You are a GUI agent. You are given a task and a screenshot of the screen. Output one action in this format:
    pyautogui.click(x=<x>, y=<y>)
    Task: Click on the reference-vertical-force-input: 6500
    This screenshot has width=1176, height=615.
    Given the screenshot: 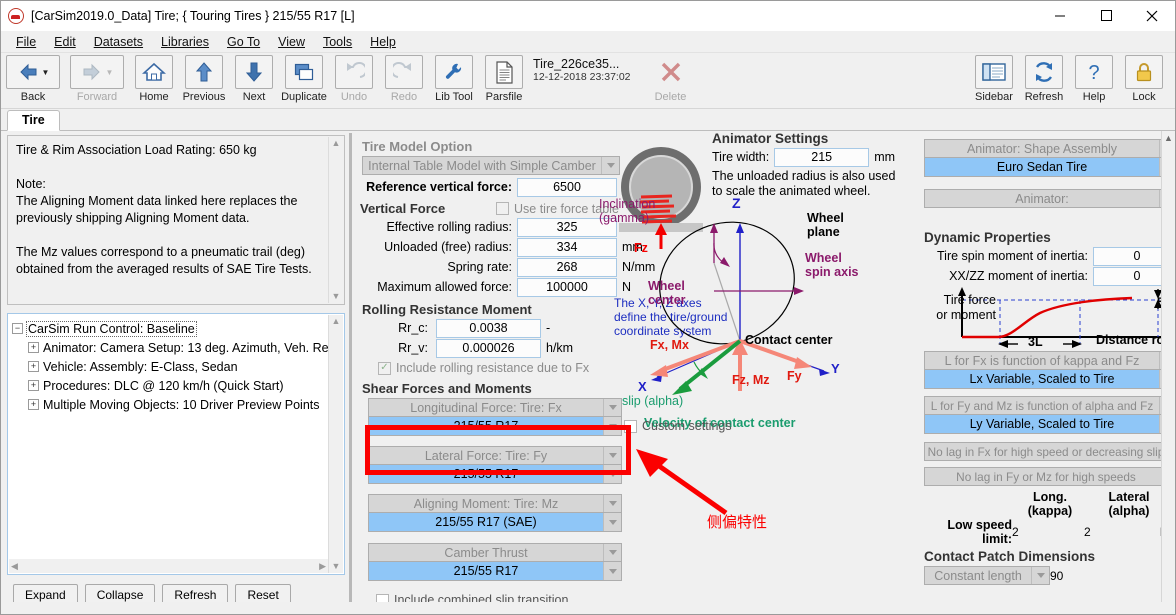 What is the action you would take?
    pyautogui.click(x=567, y=187)
    